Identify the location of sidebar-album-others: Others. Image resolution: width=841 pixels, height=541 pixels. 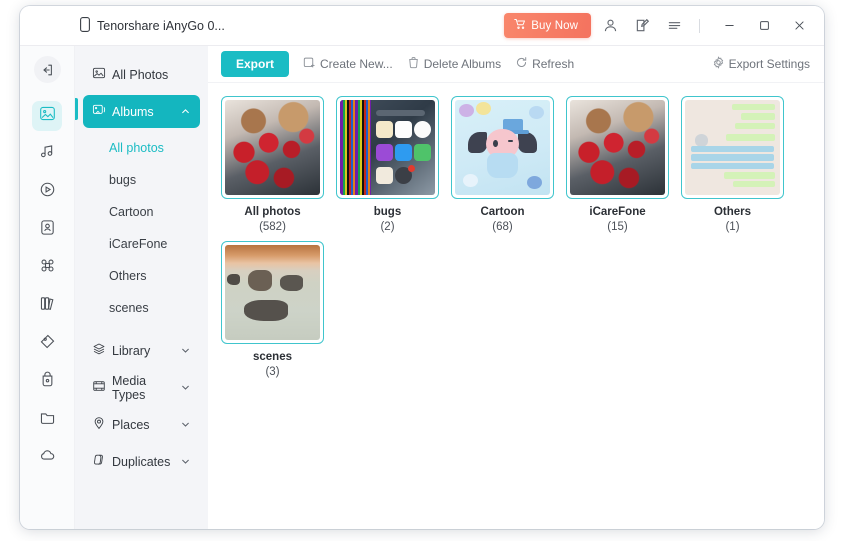
(141, 276).